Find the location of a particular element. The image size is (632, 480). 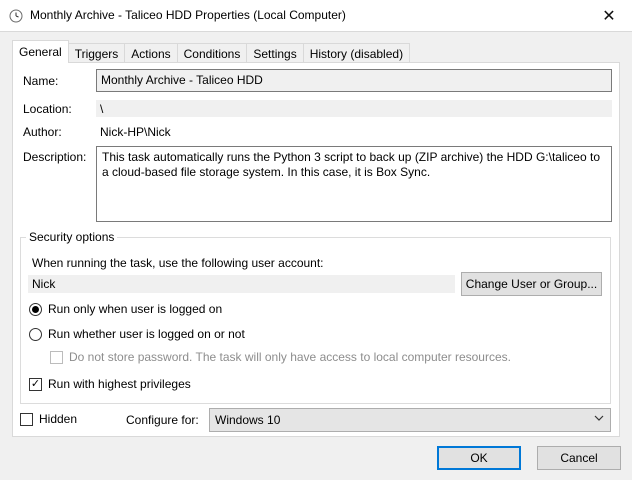

author-field: Nick-HP\Nick is located at coordinates (354, 132).